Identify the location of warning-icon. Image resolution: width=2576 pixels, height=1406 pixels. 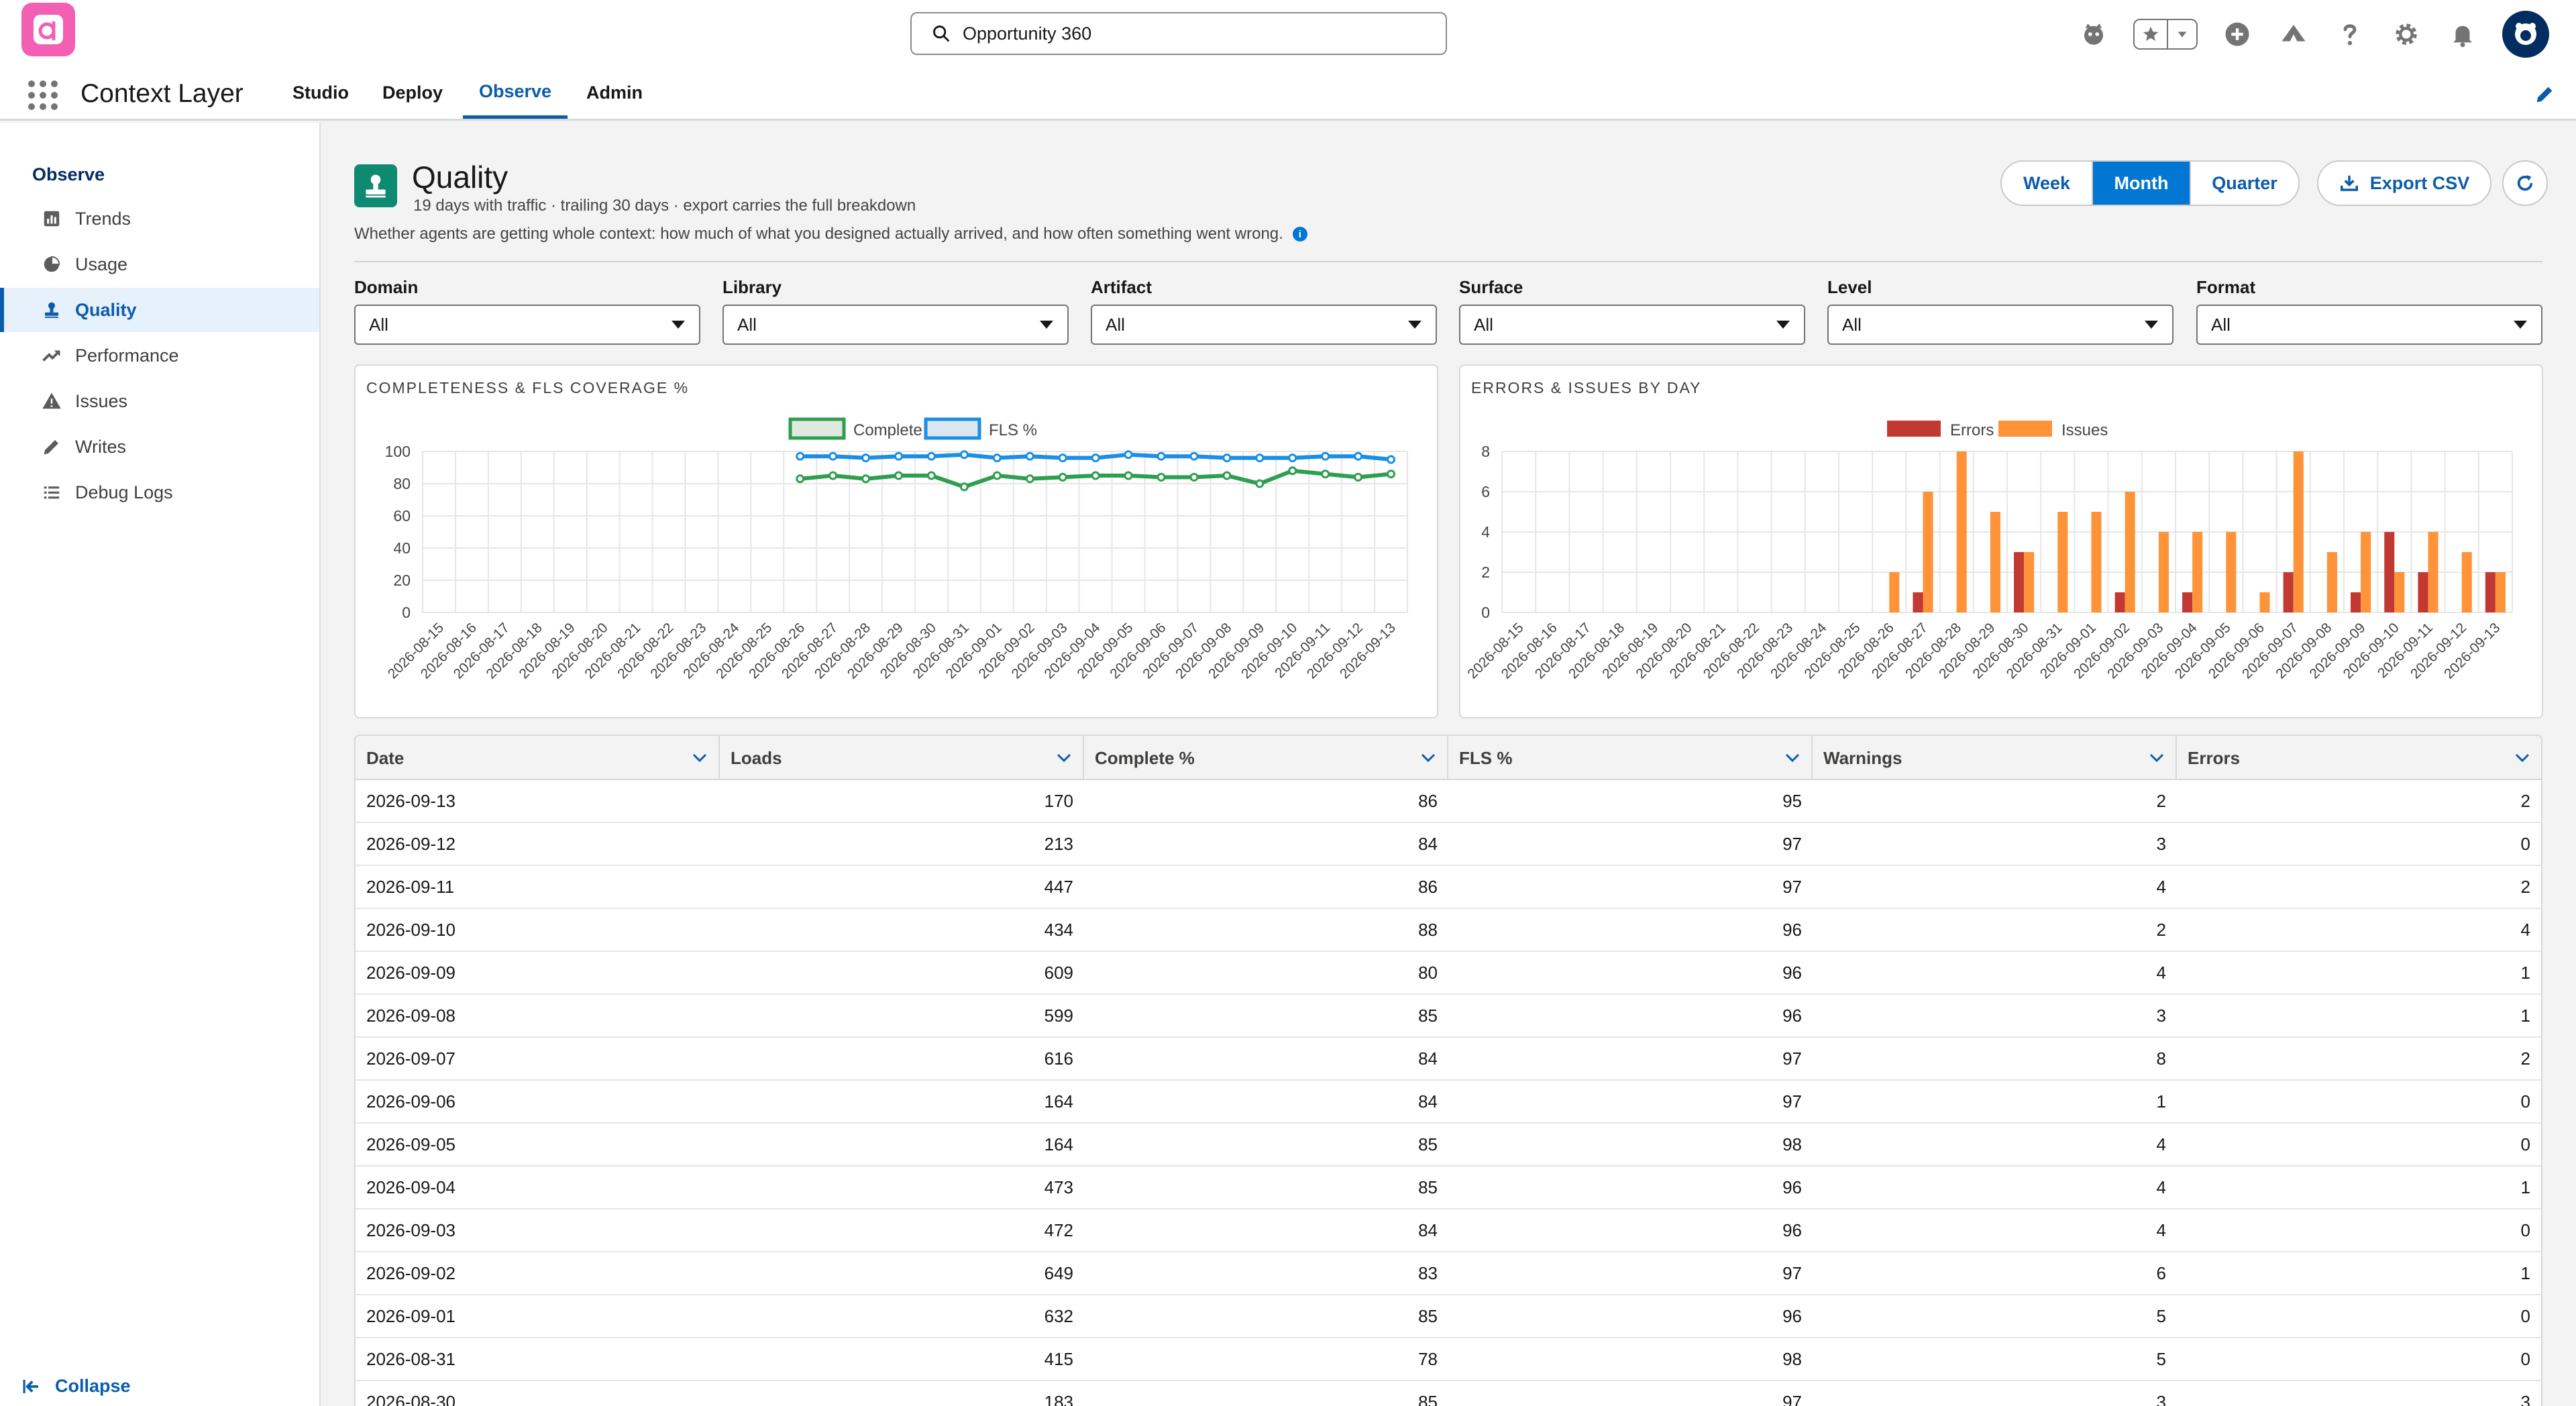
(51, 400).